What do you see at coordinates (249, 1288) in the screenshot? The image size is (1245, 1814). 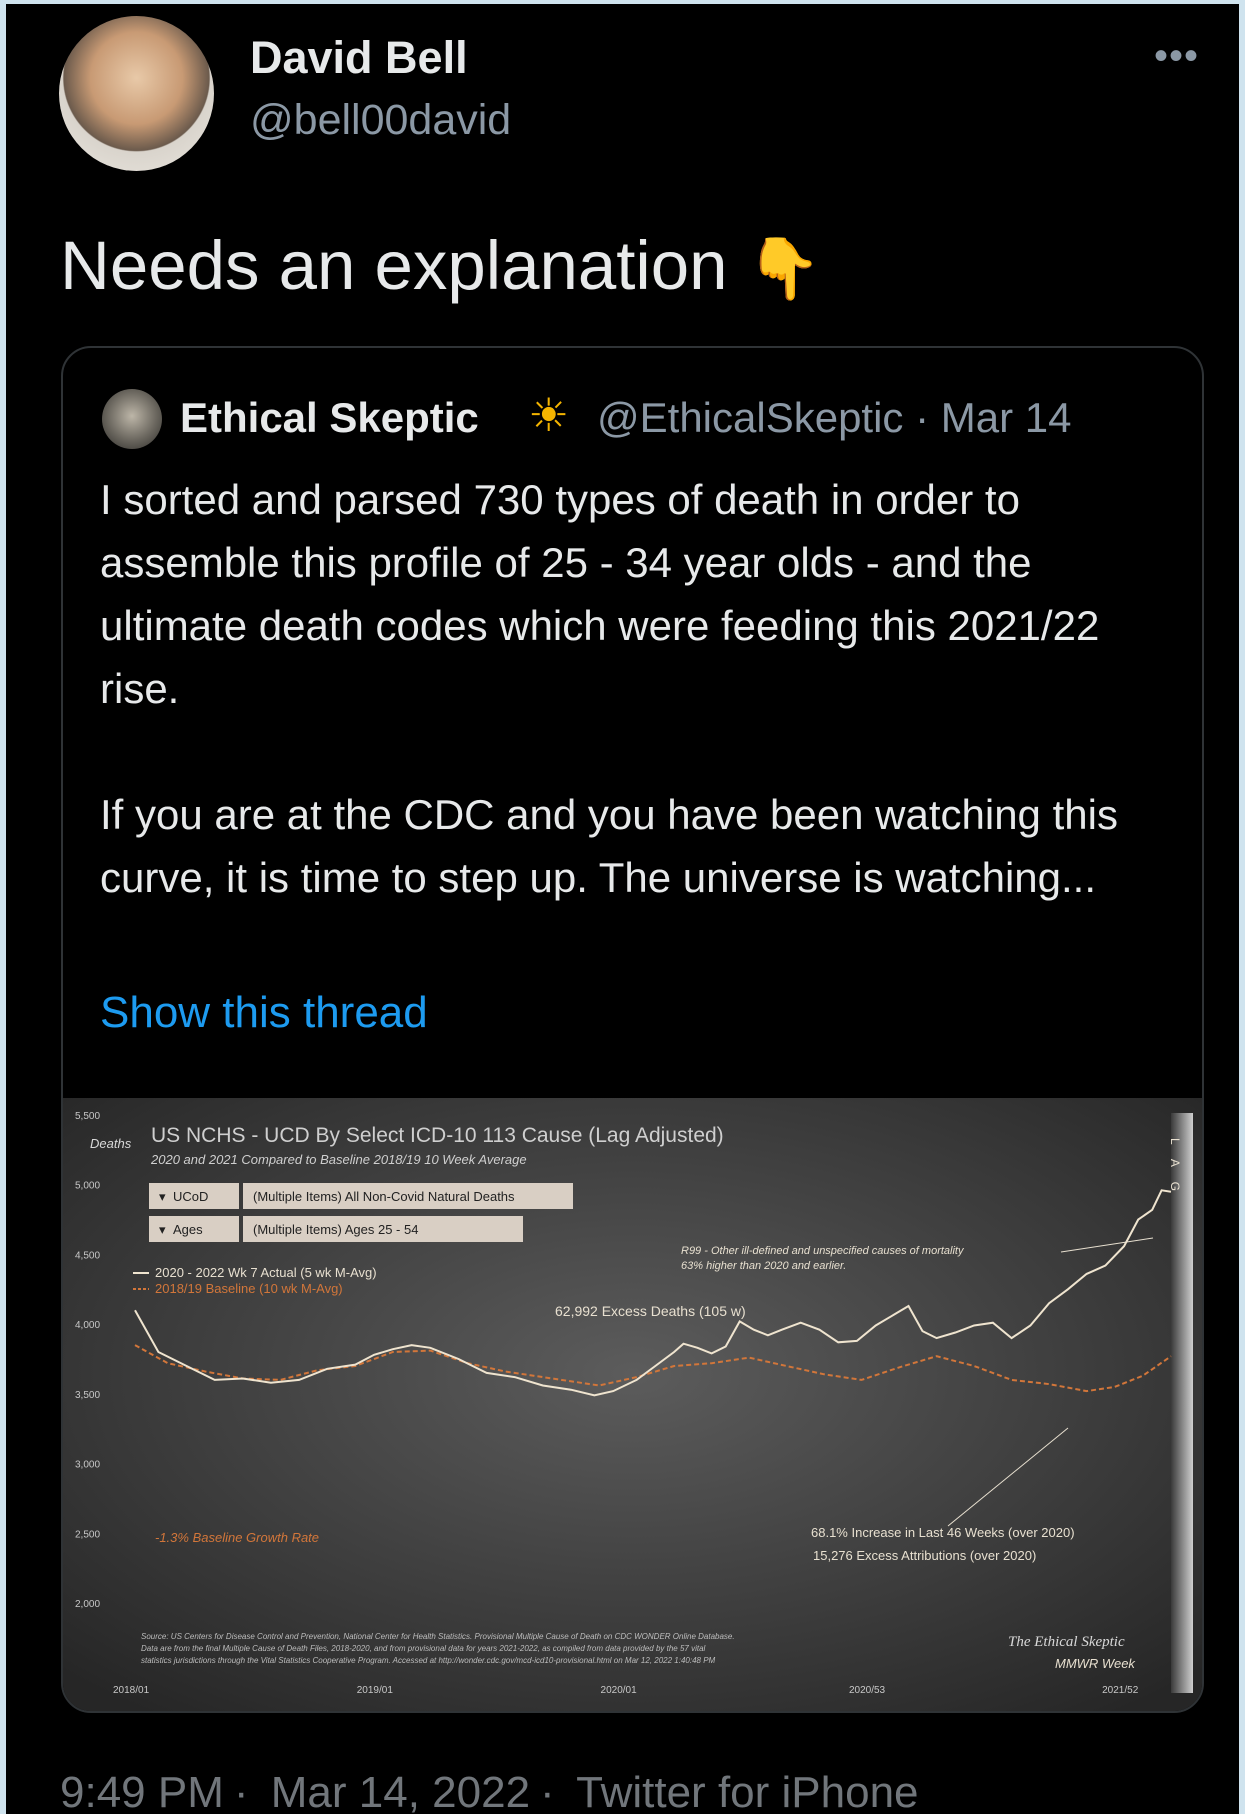 I see `legend-baseline: 2018/19 Baseline (10 wk M-Avg)` at bounding box center [249, 1288].